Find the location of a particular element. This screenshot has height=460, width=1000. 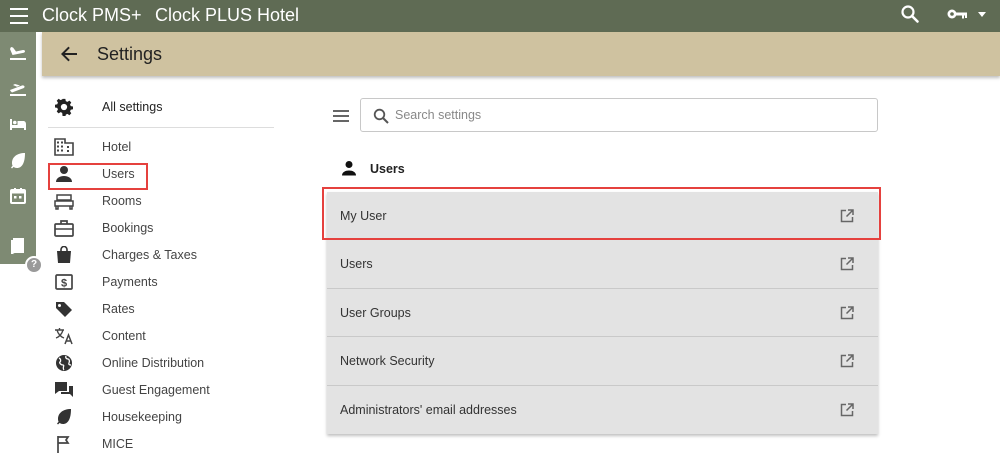

row-label: User Groups is located at coordinates (375, 312).